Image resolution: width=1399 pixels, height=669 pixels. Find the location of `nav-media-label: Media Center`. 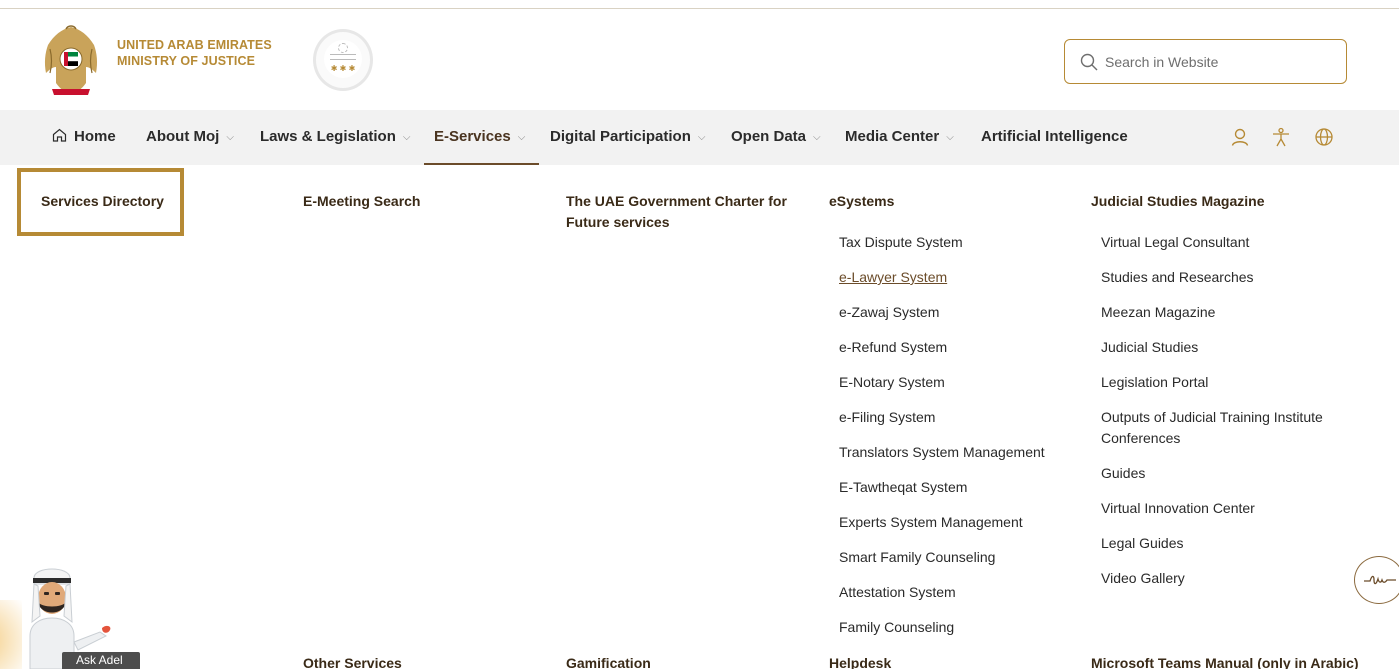

nav-media-label: Media Center is located at coordinates (892, 136).